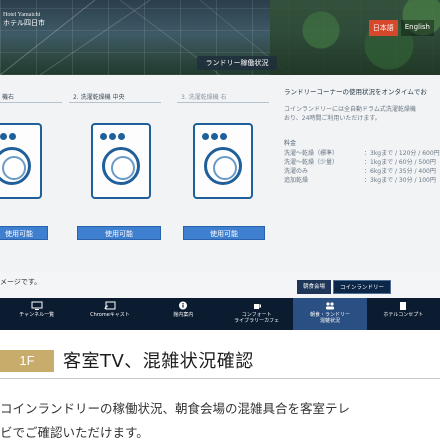  I want to click on machine-label: 機右, so click(31, 98).